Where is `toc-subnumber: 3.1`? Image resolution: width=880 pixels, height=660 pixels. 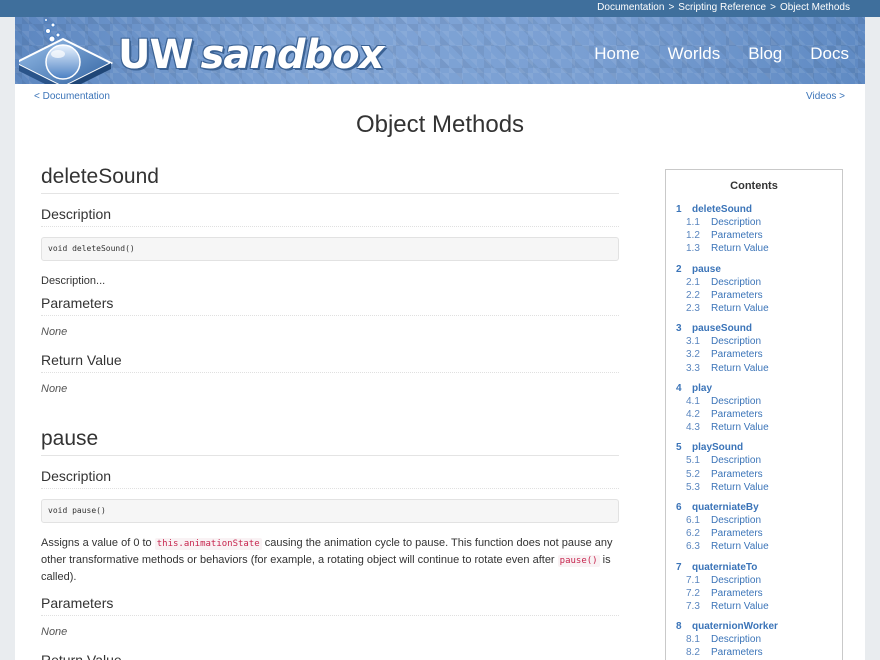
toc-subnumber: 3.1 is located at coordinates (693, 342).